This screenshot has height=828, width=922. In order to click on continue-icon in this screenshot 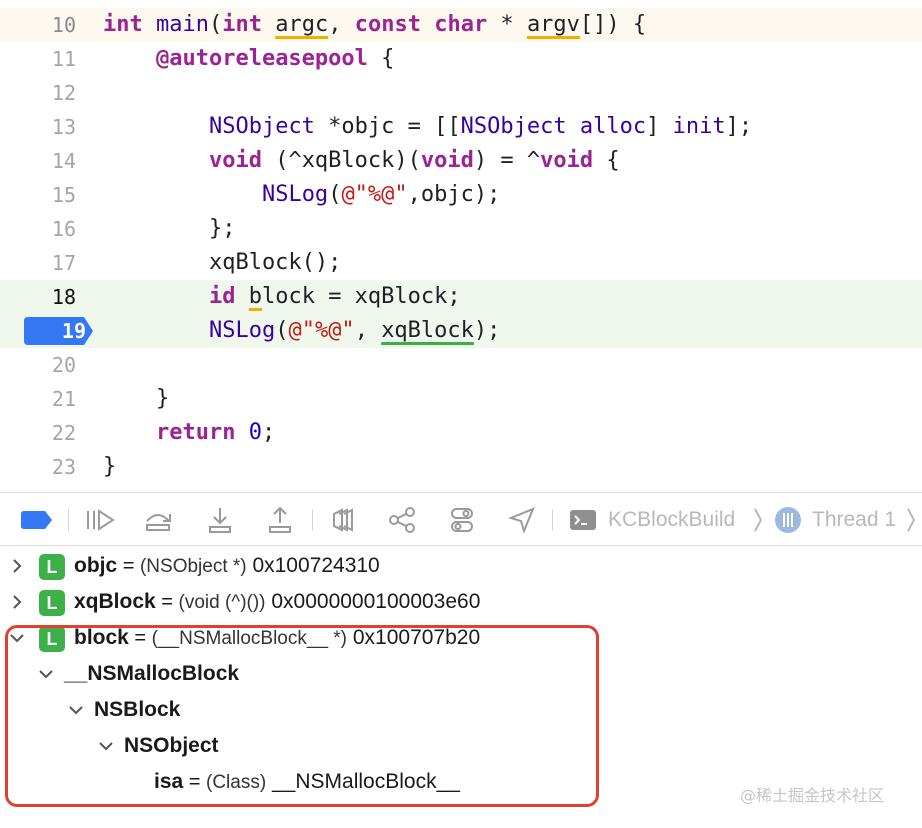, I will do `click(101, 520)`.